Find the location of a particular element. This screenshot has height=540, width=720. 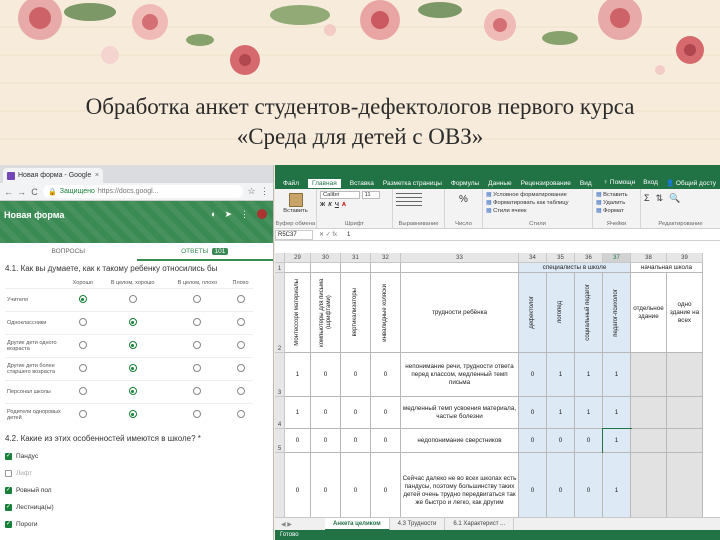

row-header: 3 is located at coordinates (280, 375).